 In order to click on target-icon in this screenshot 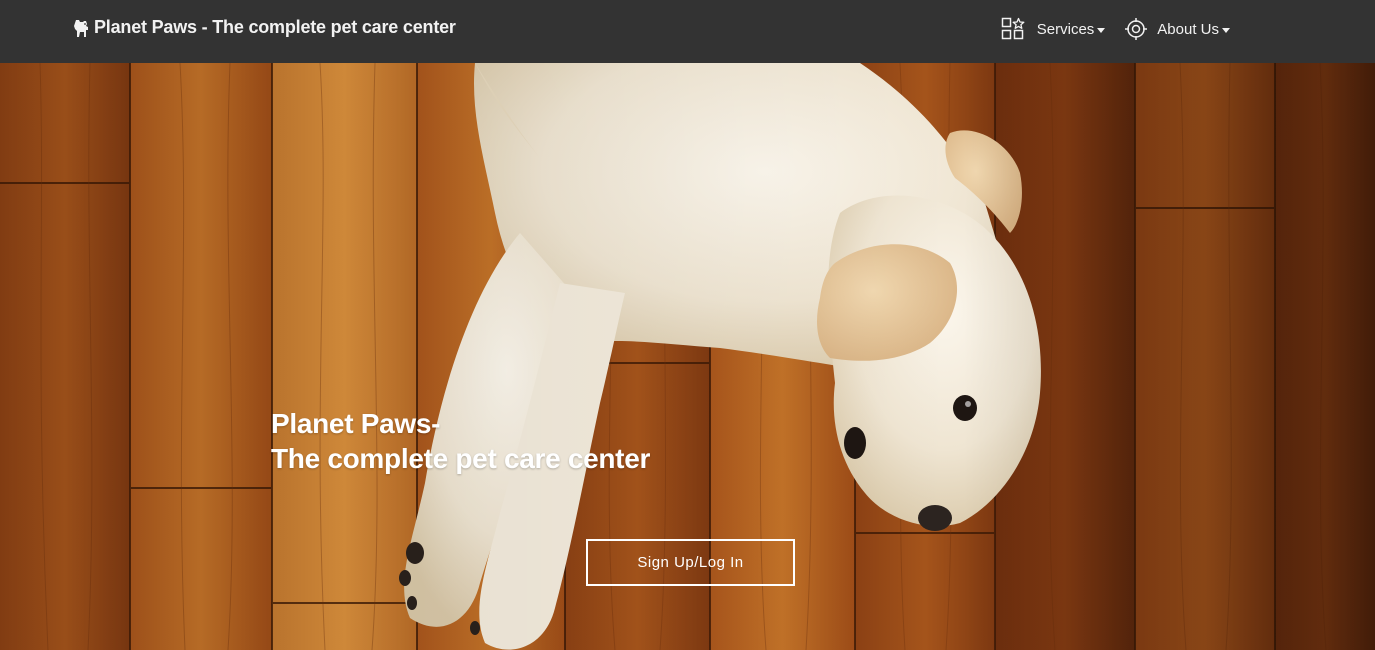, I will do `click(1136, 29)`.